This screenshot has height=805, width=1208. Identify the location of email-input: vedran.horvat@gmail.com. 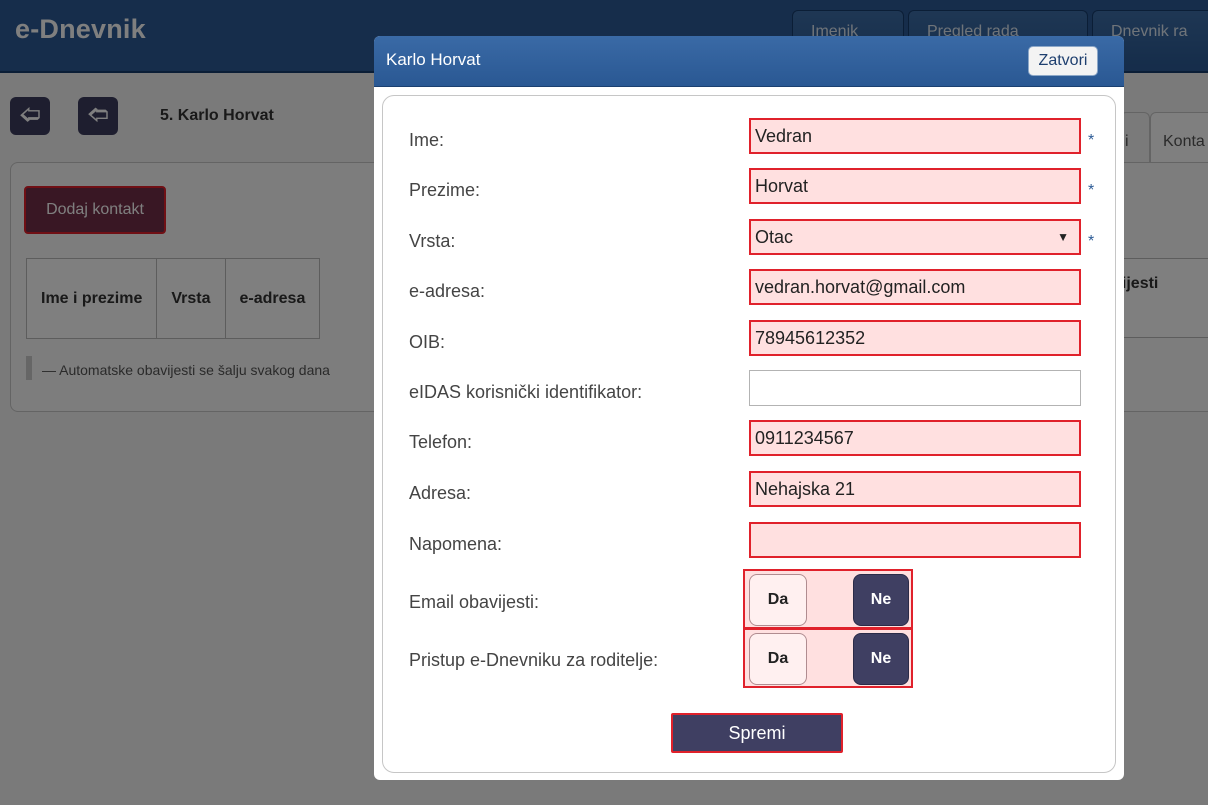
(915, 287).